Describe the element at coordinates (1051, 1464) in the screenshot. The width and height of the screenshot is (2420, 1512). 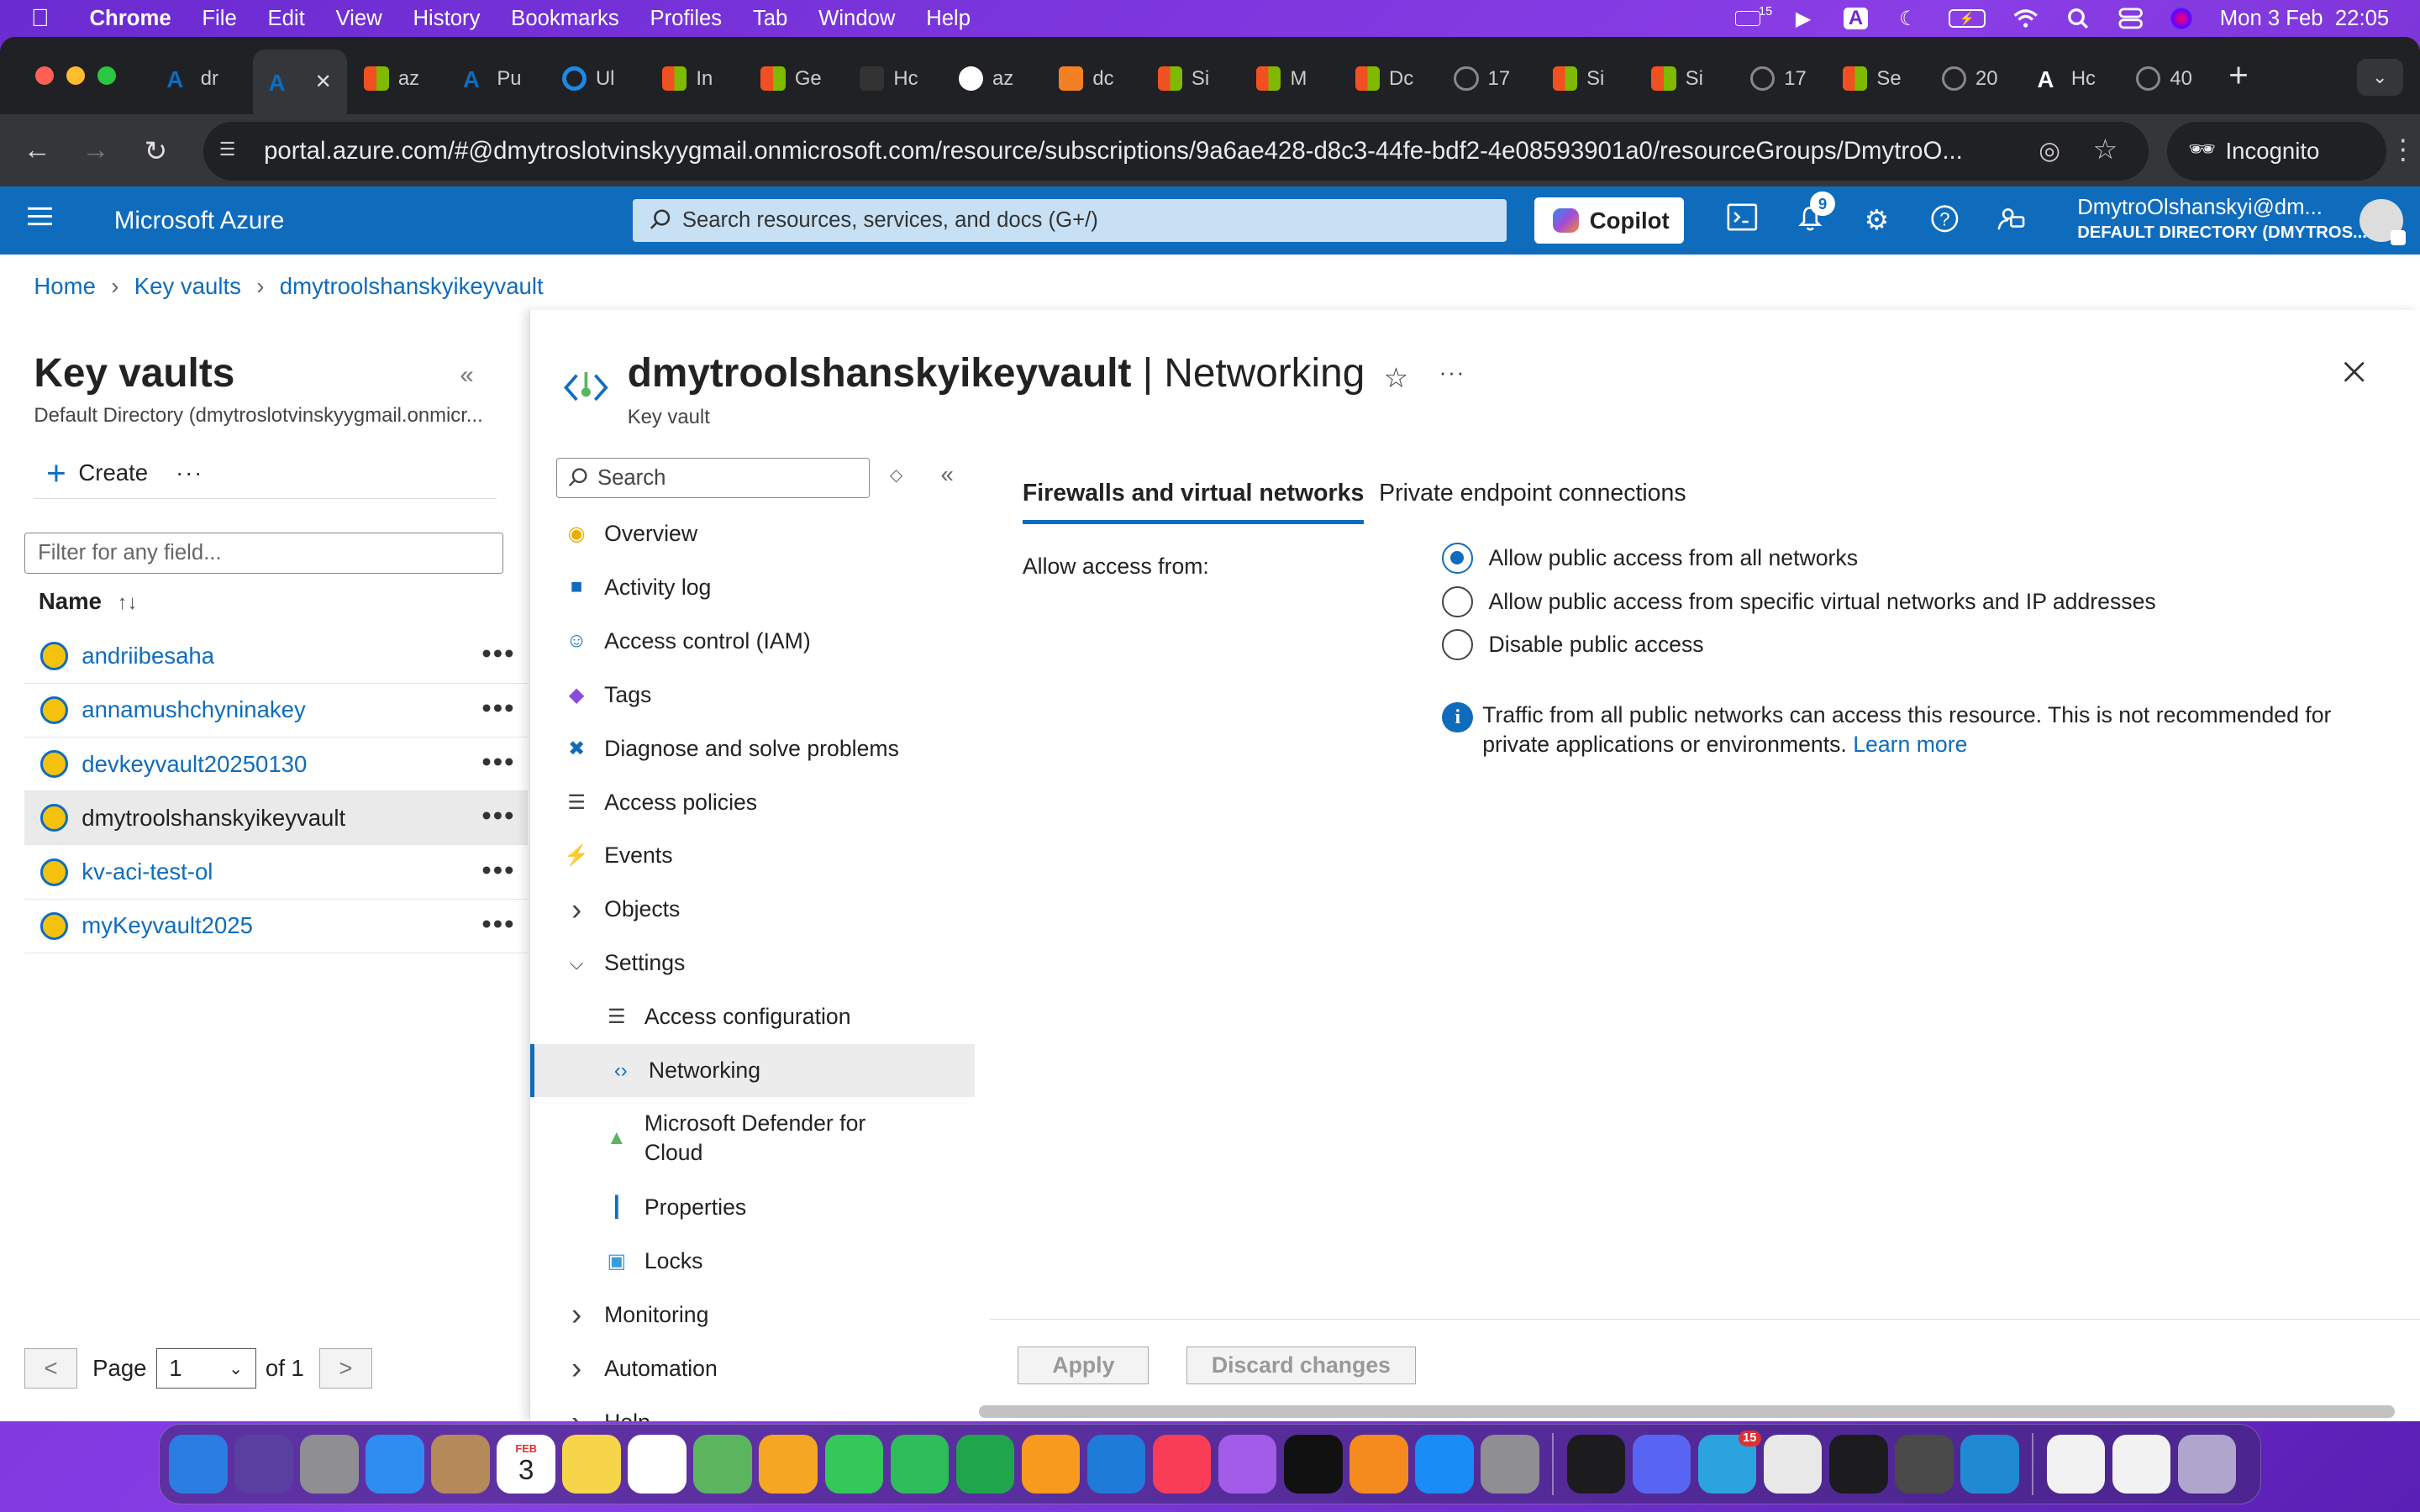
I see `pages-icon` at that location.